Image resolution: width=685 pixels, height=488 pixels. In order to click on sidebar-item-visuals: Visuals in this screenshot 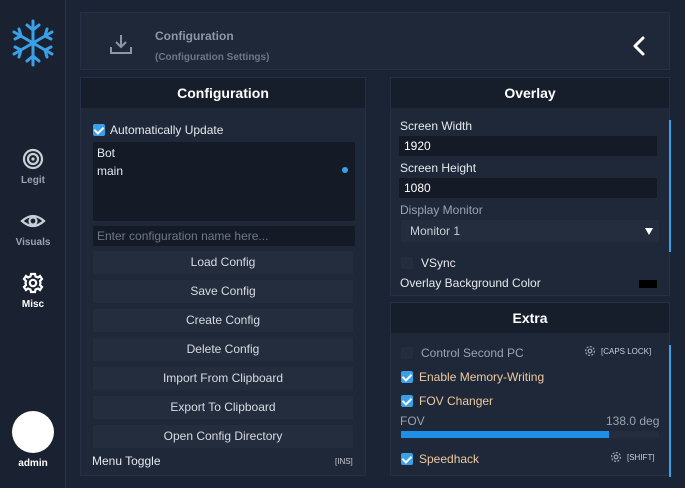, I will do `click(33, 238)`.